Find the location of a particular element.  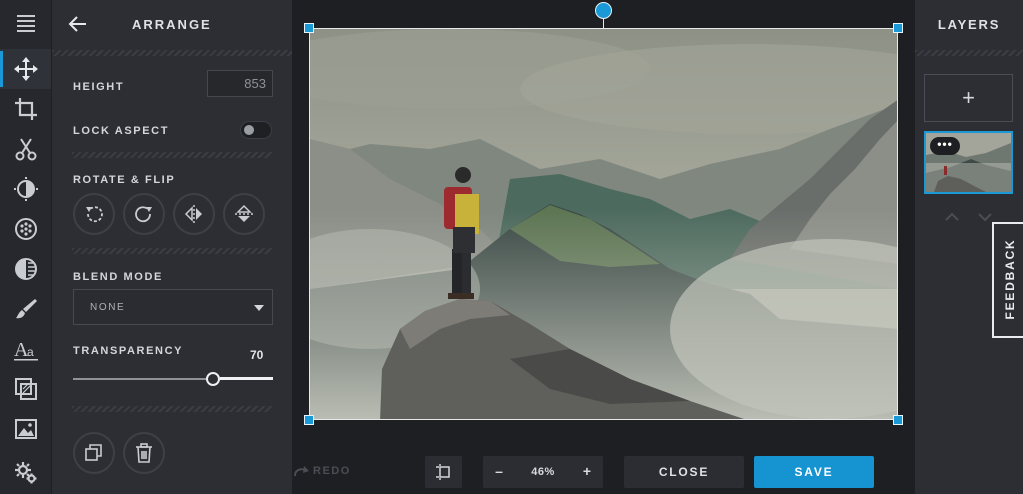

fit-canvas-button is located at coordinates (443, 472).